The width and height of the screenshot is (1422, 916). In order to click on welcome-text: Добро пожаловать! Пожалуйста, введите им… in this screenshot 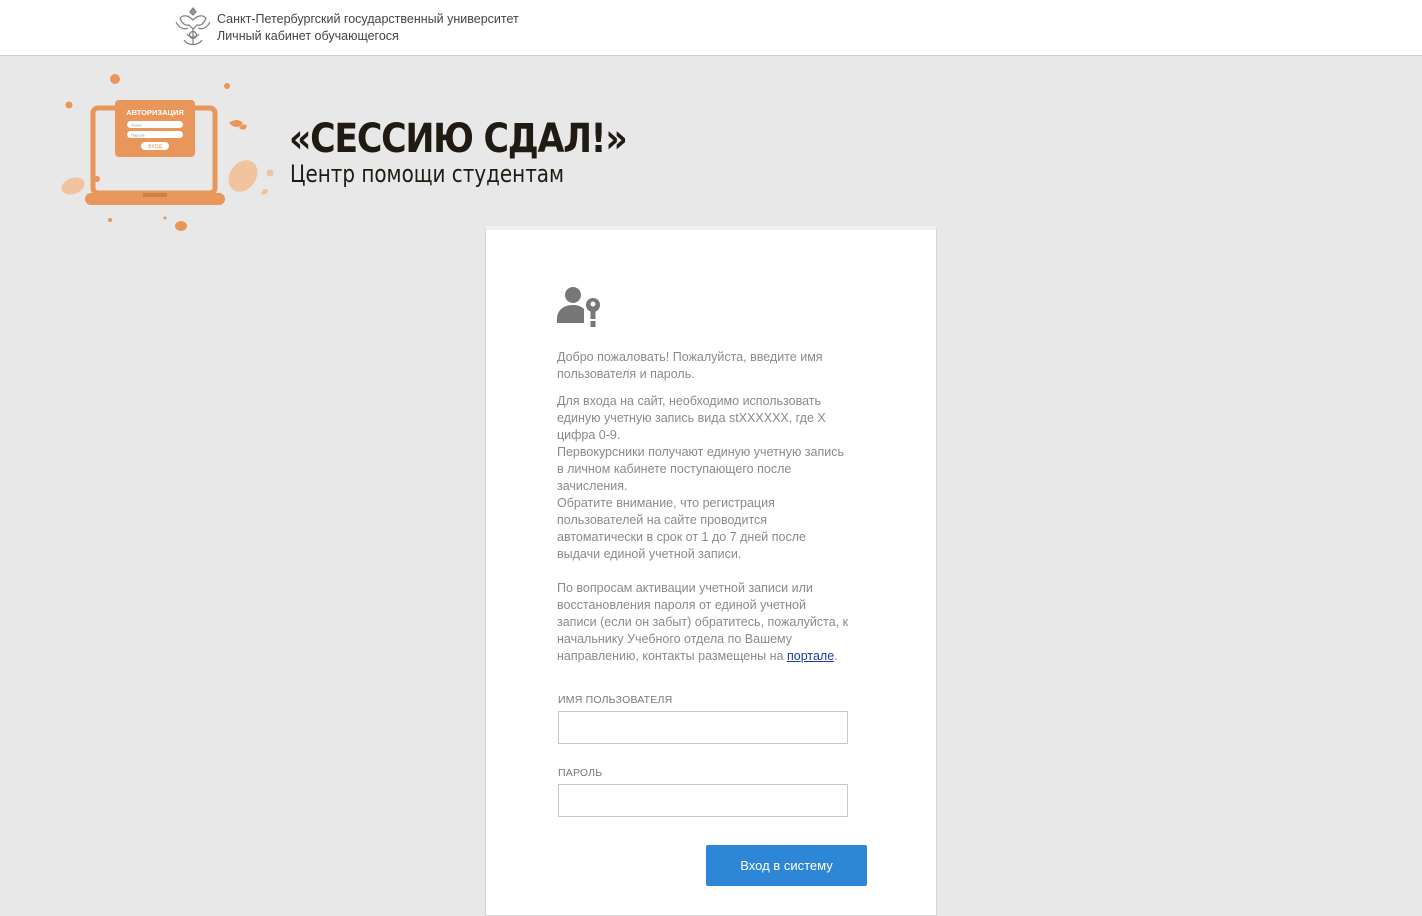, I will do `click(690, 365)`.